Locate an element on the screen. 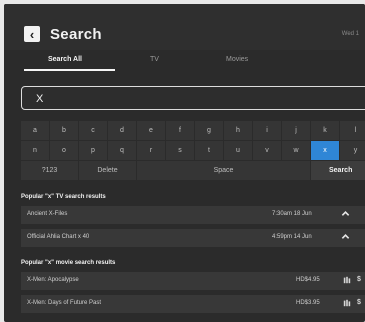 This screenshot has width=365, height=322. chevron-left-icon: ‹ is located at coordinates (32, 34).